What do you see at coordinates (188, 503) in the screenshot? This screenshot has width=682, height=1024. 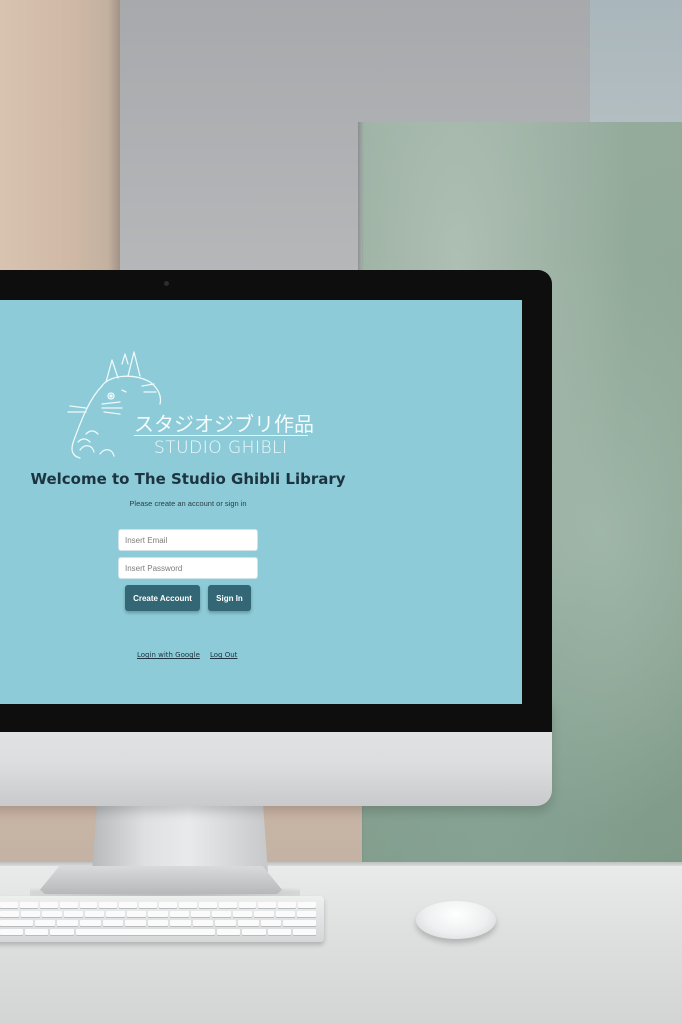 I see `page-subtitle: Please create an account or sign in` at bounding box center [188, 503].